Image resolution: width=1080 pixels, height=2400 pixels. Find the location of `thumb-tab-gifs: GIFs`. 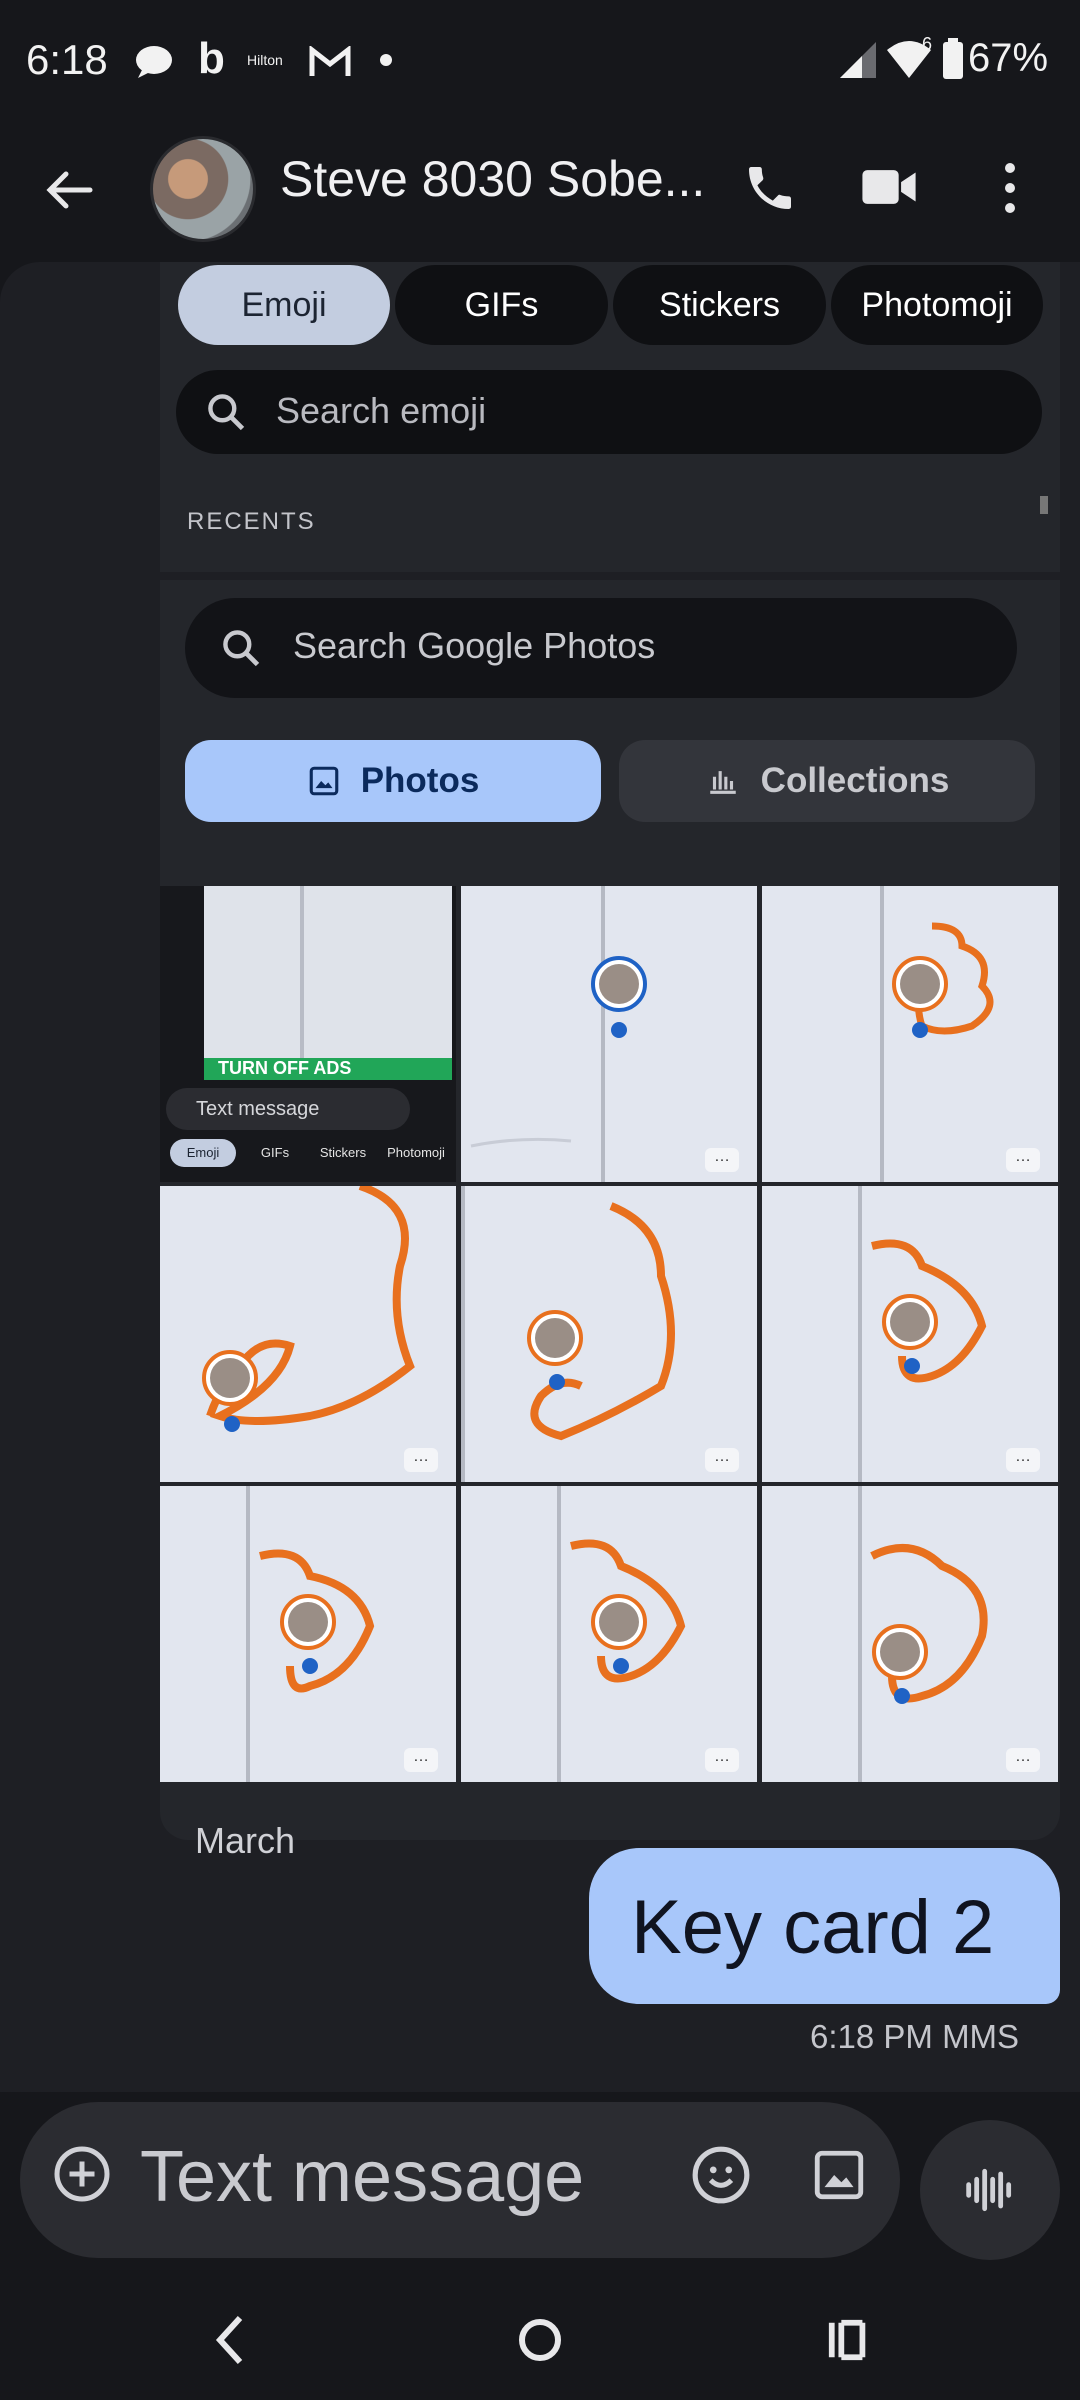

thumb-tab-gifs: GIFs is located at coordinates (275, 1152).